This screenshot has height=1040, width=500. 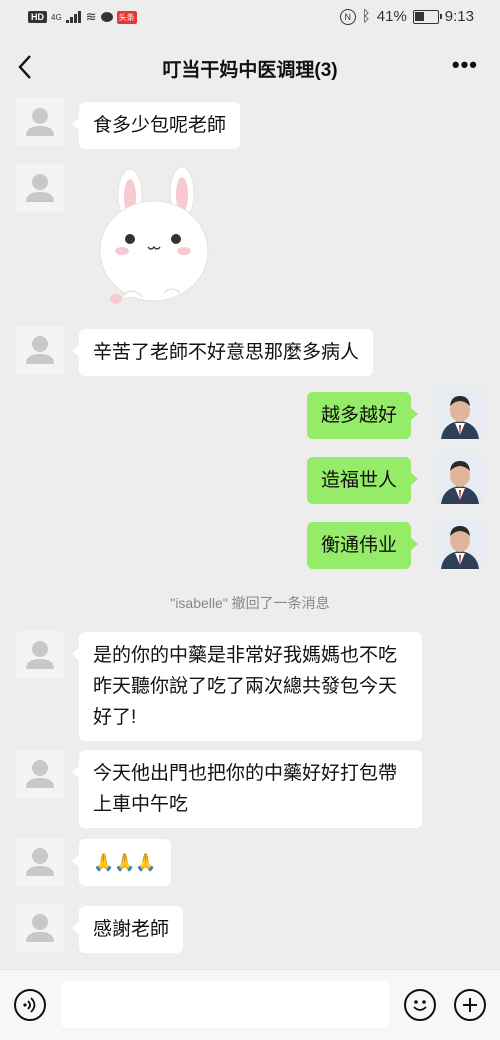 I want to click on battery-icon, so click(x=427, y=16).